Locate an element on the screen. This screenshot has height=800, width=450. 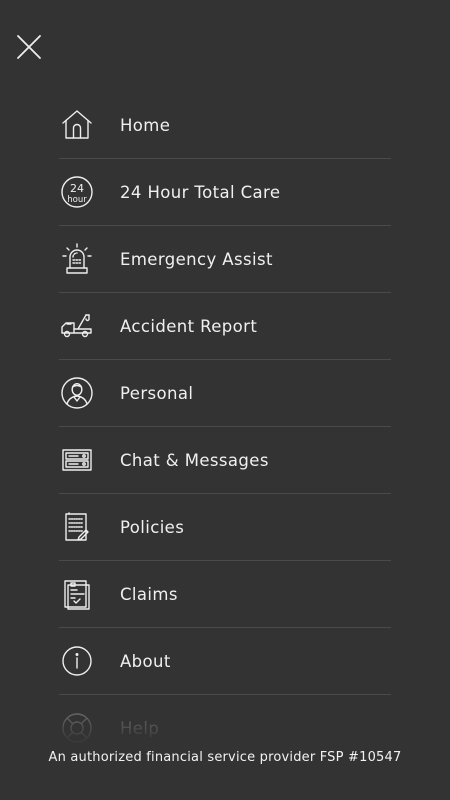
menu-item-label: Home is located at coordinates (145, 125).